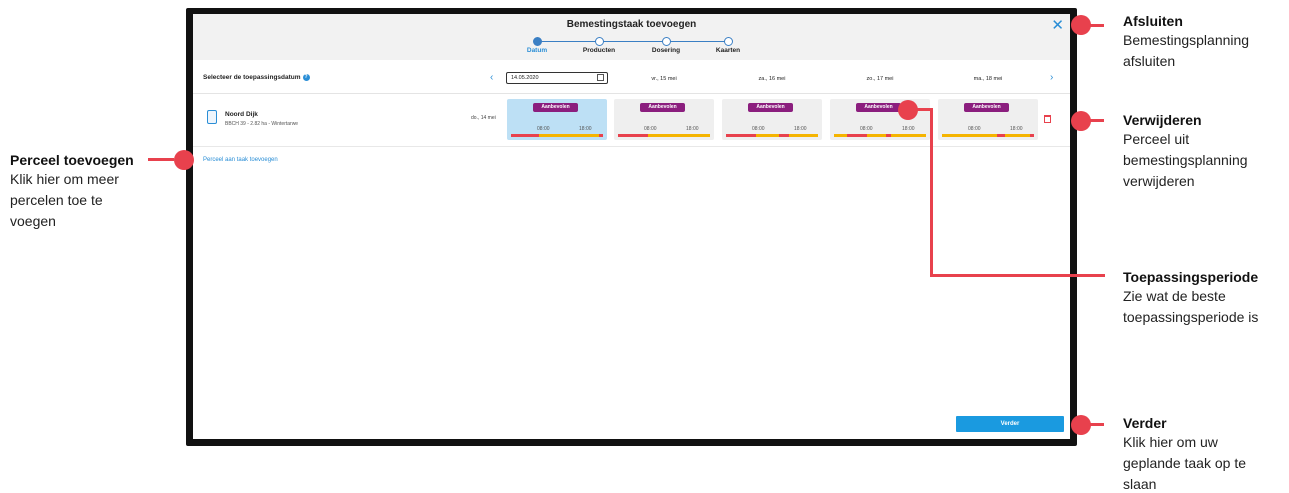 The width and height of the screenshot is (1289, 493). What do you see at coordinates (306, 77) in the screenshot?
I see `help-icon: ?` at bounding box center [306, 77].